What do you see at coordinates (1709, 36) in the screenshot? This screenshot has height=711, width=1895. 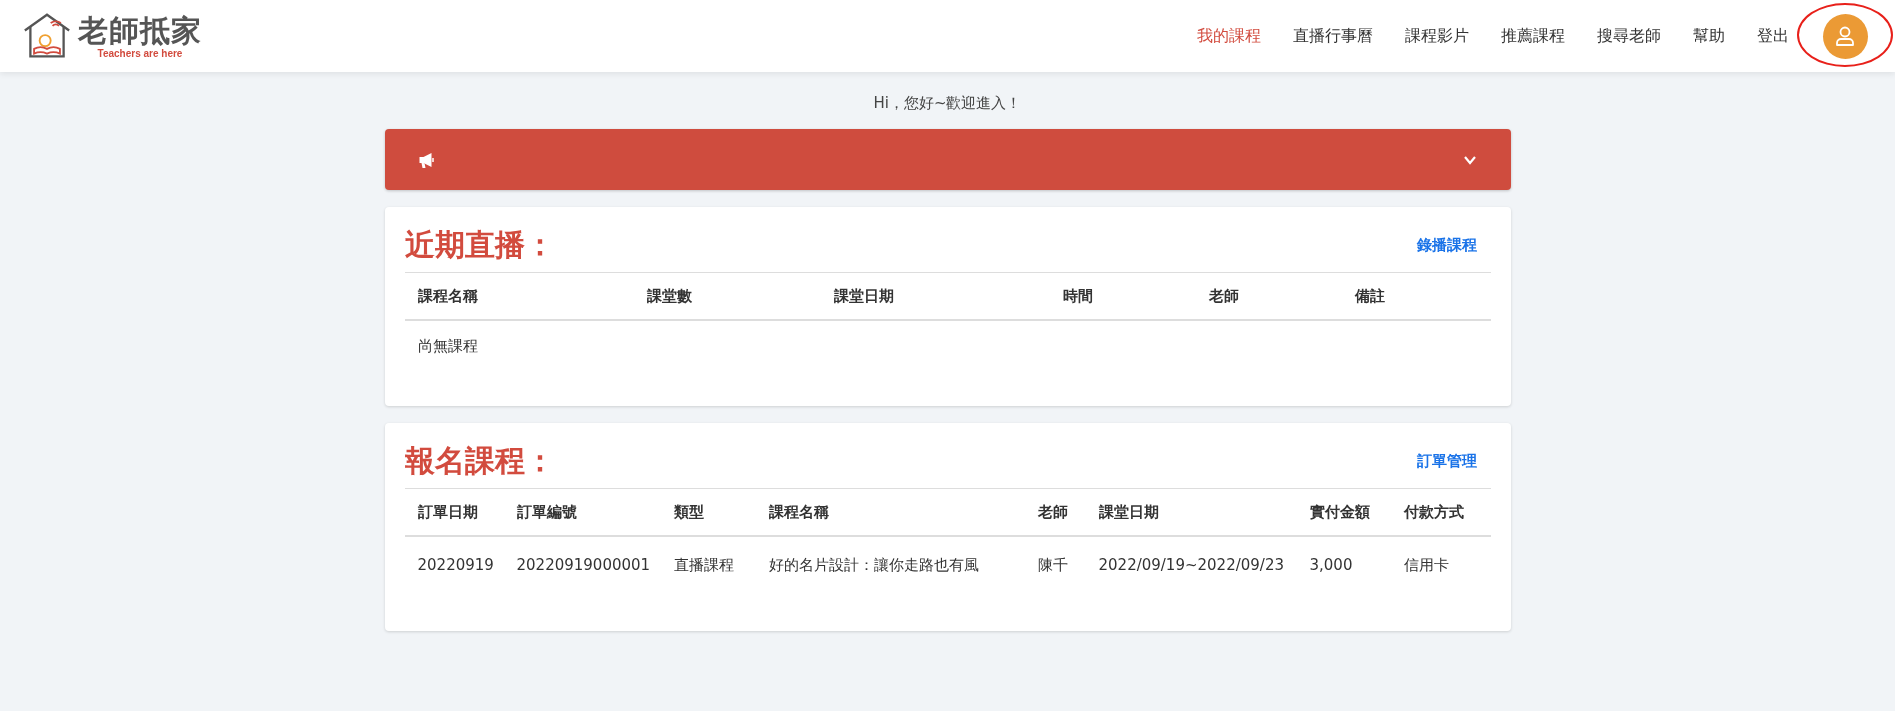 I see `nav-link: 幫助` at bounding box center [1709, 36].